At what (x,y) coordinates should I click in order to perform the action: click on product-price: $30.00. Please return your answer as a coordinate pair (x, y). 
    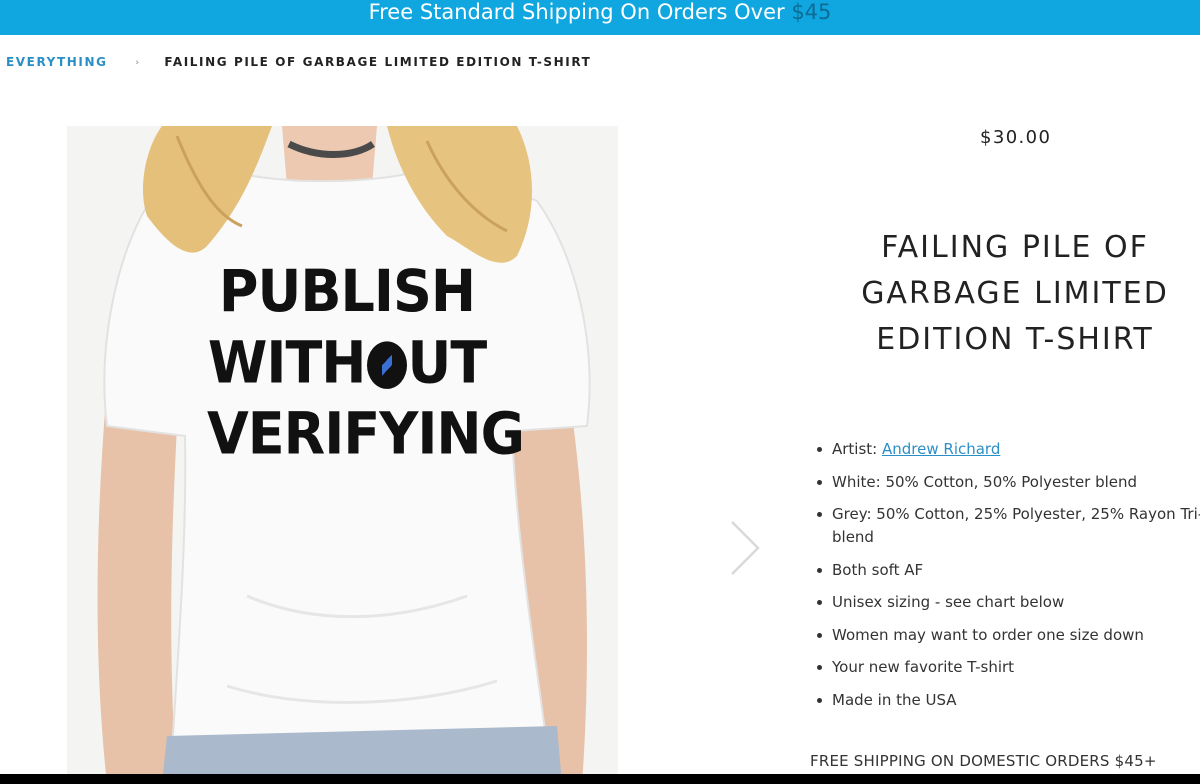
    Looking at the image, I should click on (1016, 137).